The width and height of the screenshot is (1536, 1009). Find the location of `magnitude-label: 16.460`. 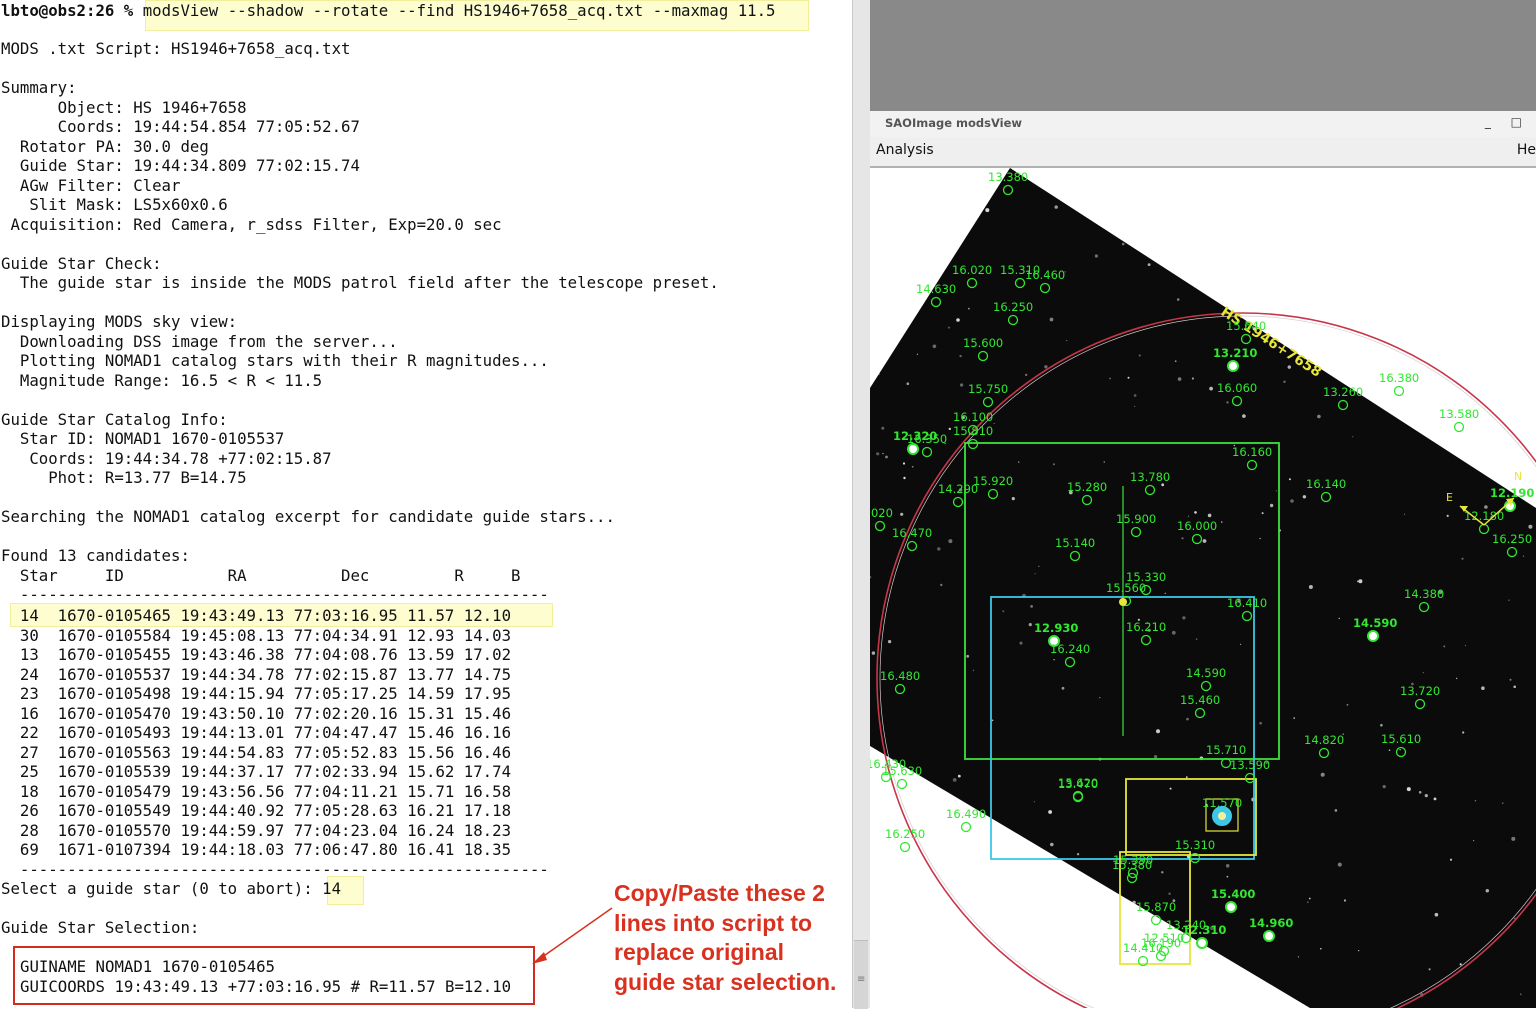

magnitude-label: 16.460 is located at coordinates (1045, 275).